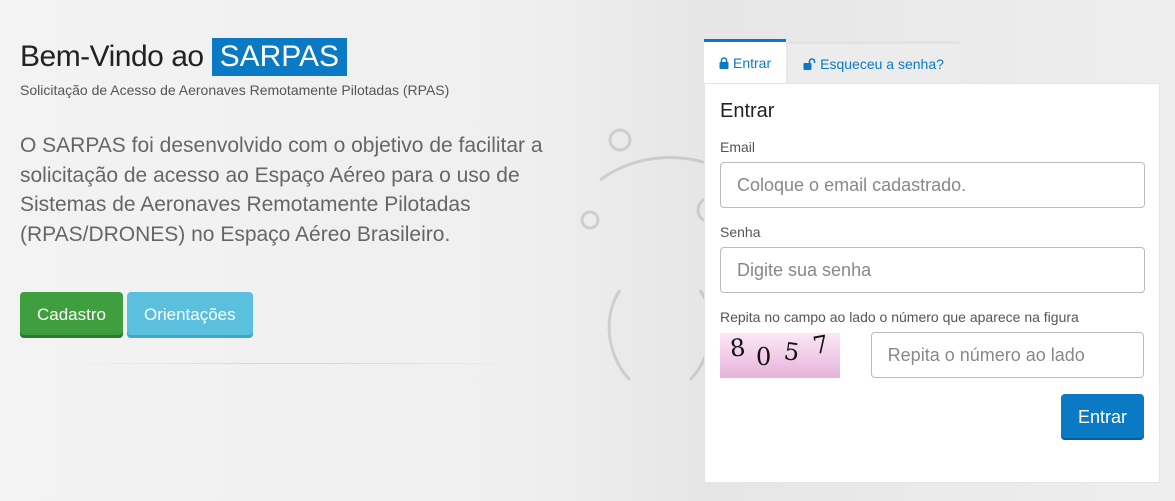  Describe the element at coordinates (738, 147) in the screenshot. I see `email-label: Email` at that location.